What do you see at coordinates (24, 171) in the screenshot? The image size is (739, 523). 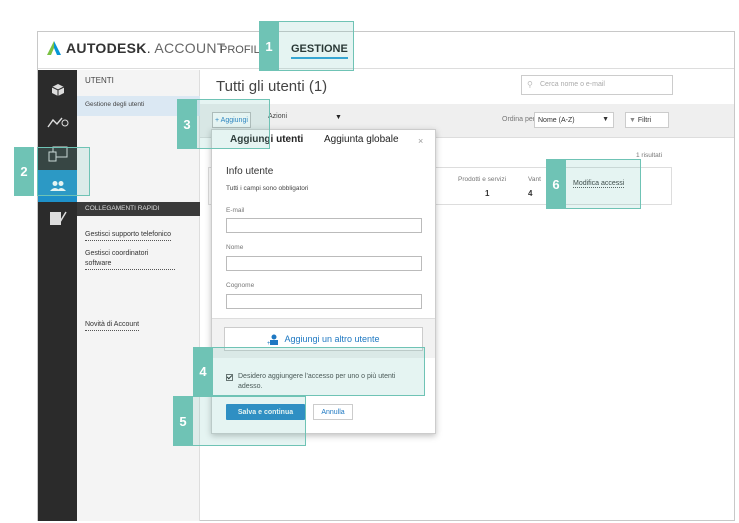 I see `callout-2: 2` at bounding box center [24, 171].